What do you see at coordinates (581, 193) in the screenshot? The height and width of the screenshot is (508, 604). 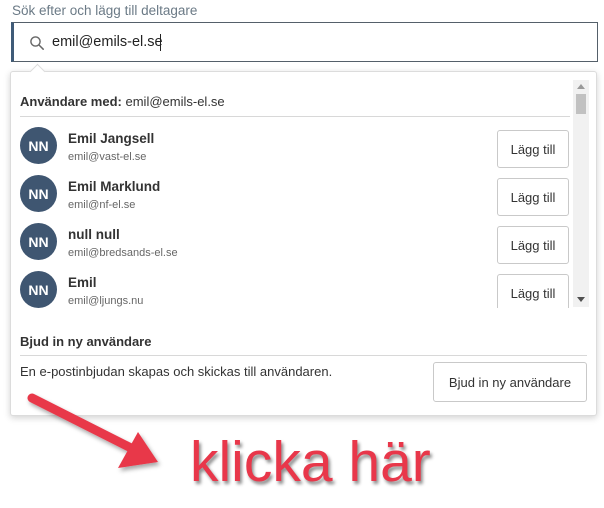 I see `scrollbar` at bounding box center [581, 193].